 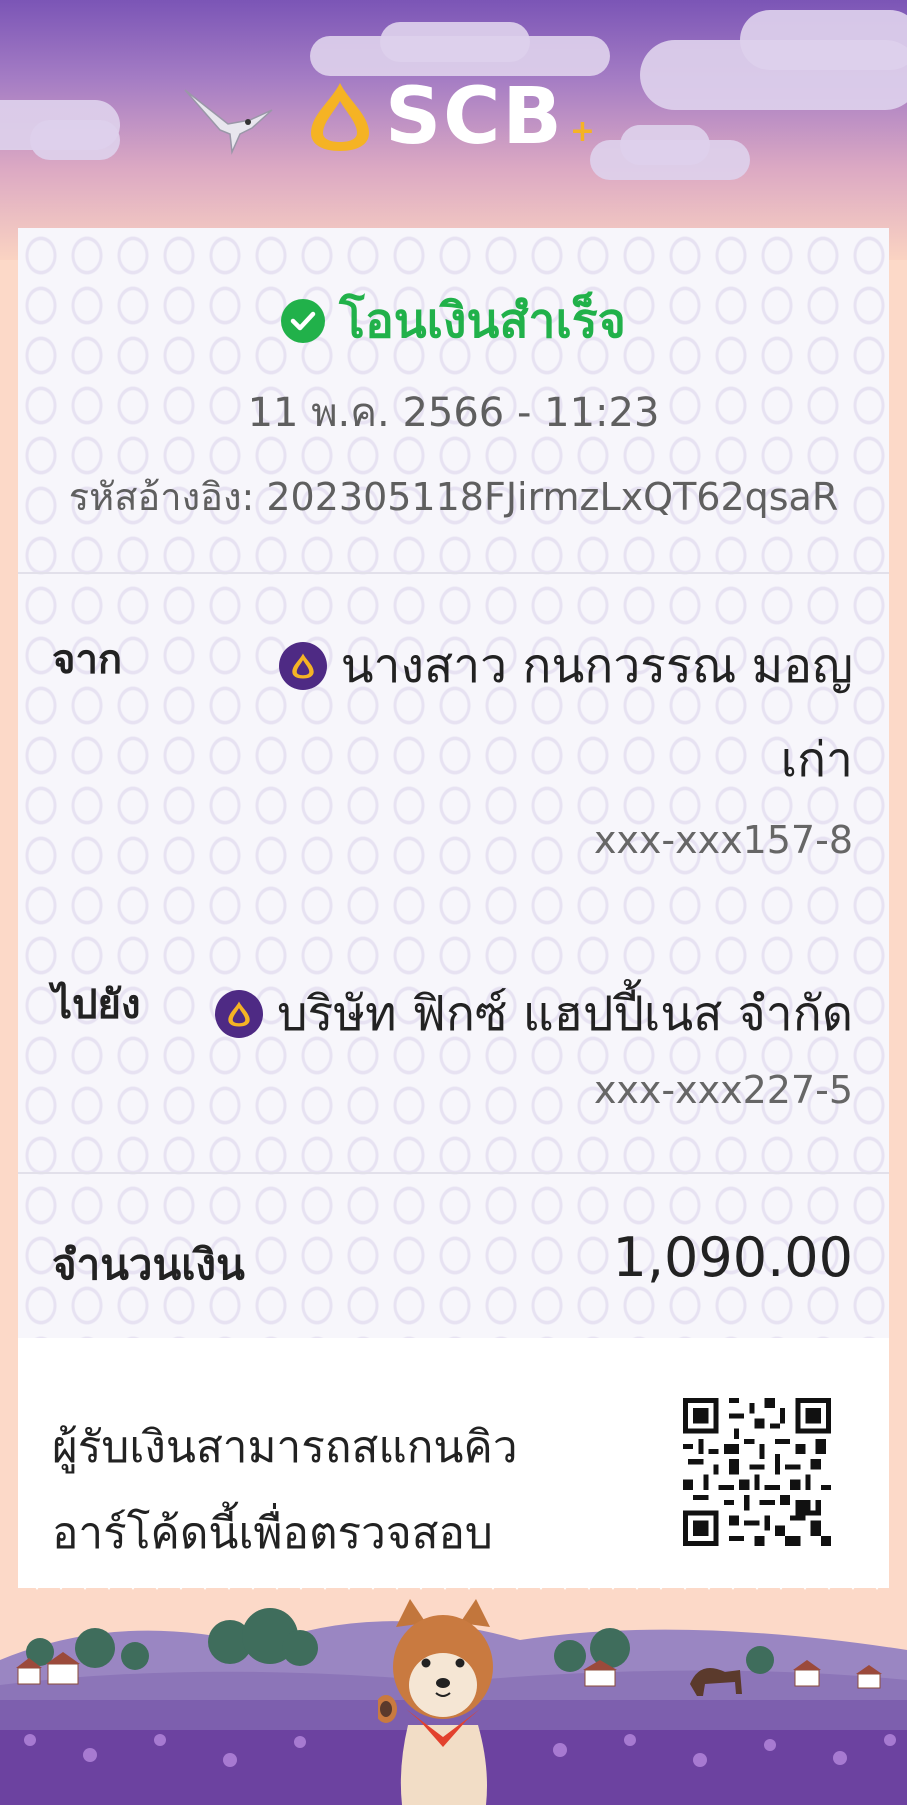 I want to click on recipient-name-text: บริษัท ฟิกซ์ แฮปปี้เนส จำกัด, so click(x=565, y=1014).